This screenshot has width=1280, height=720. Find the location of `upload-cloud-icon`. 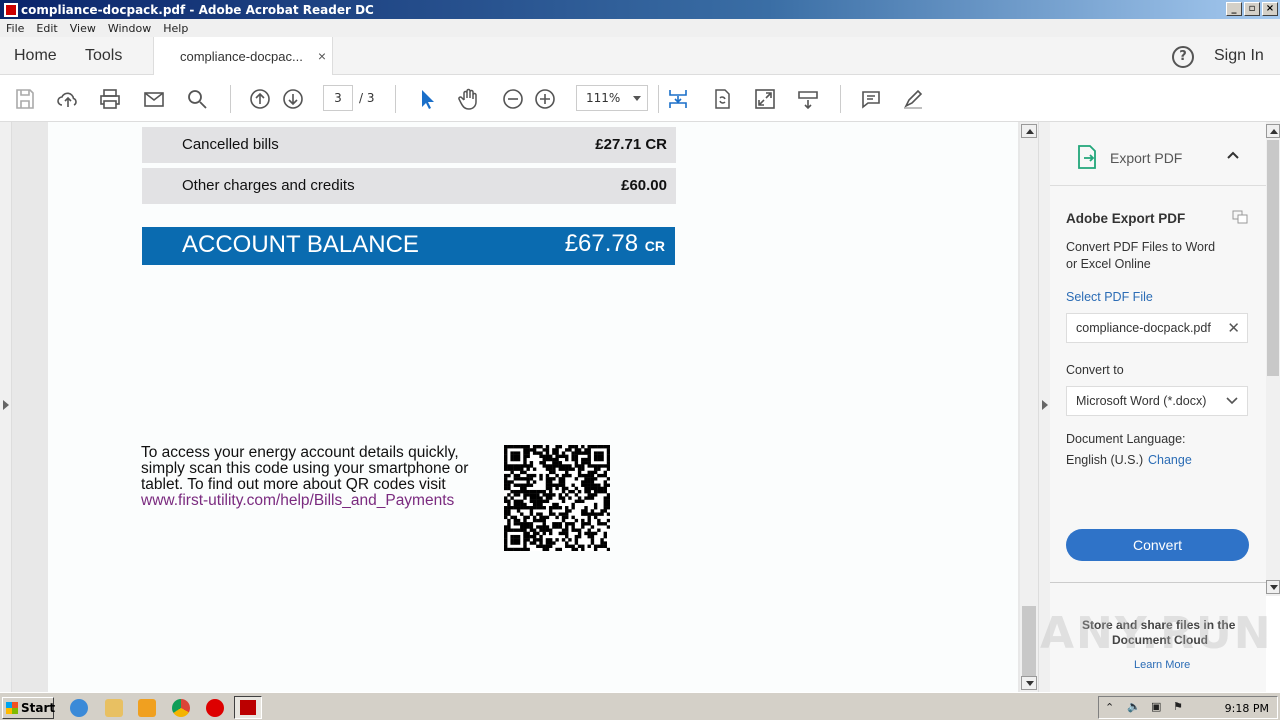

upload-cloud-icon is located at coordinates (68, 99).